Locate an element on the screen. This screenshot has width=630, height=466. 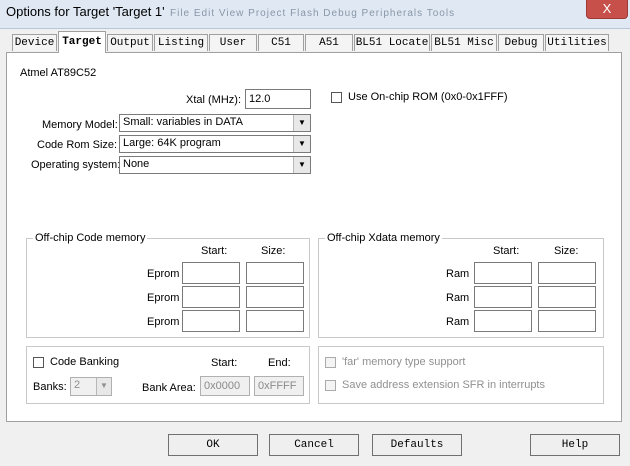
tab-user: User is located at coordinates (233, 42).